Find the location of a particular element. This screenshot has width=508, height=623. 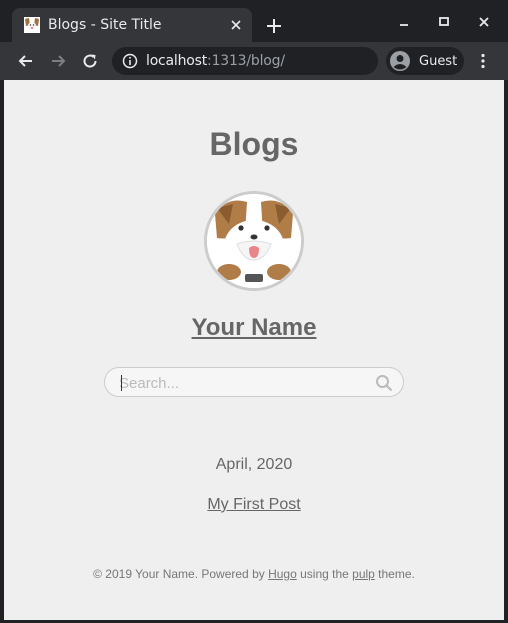

footer-suffix: theme. is located at coordinates (394, 574).